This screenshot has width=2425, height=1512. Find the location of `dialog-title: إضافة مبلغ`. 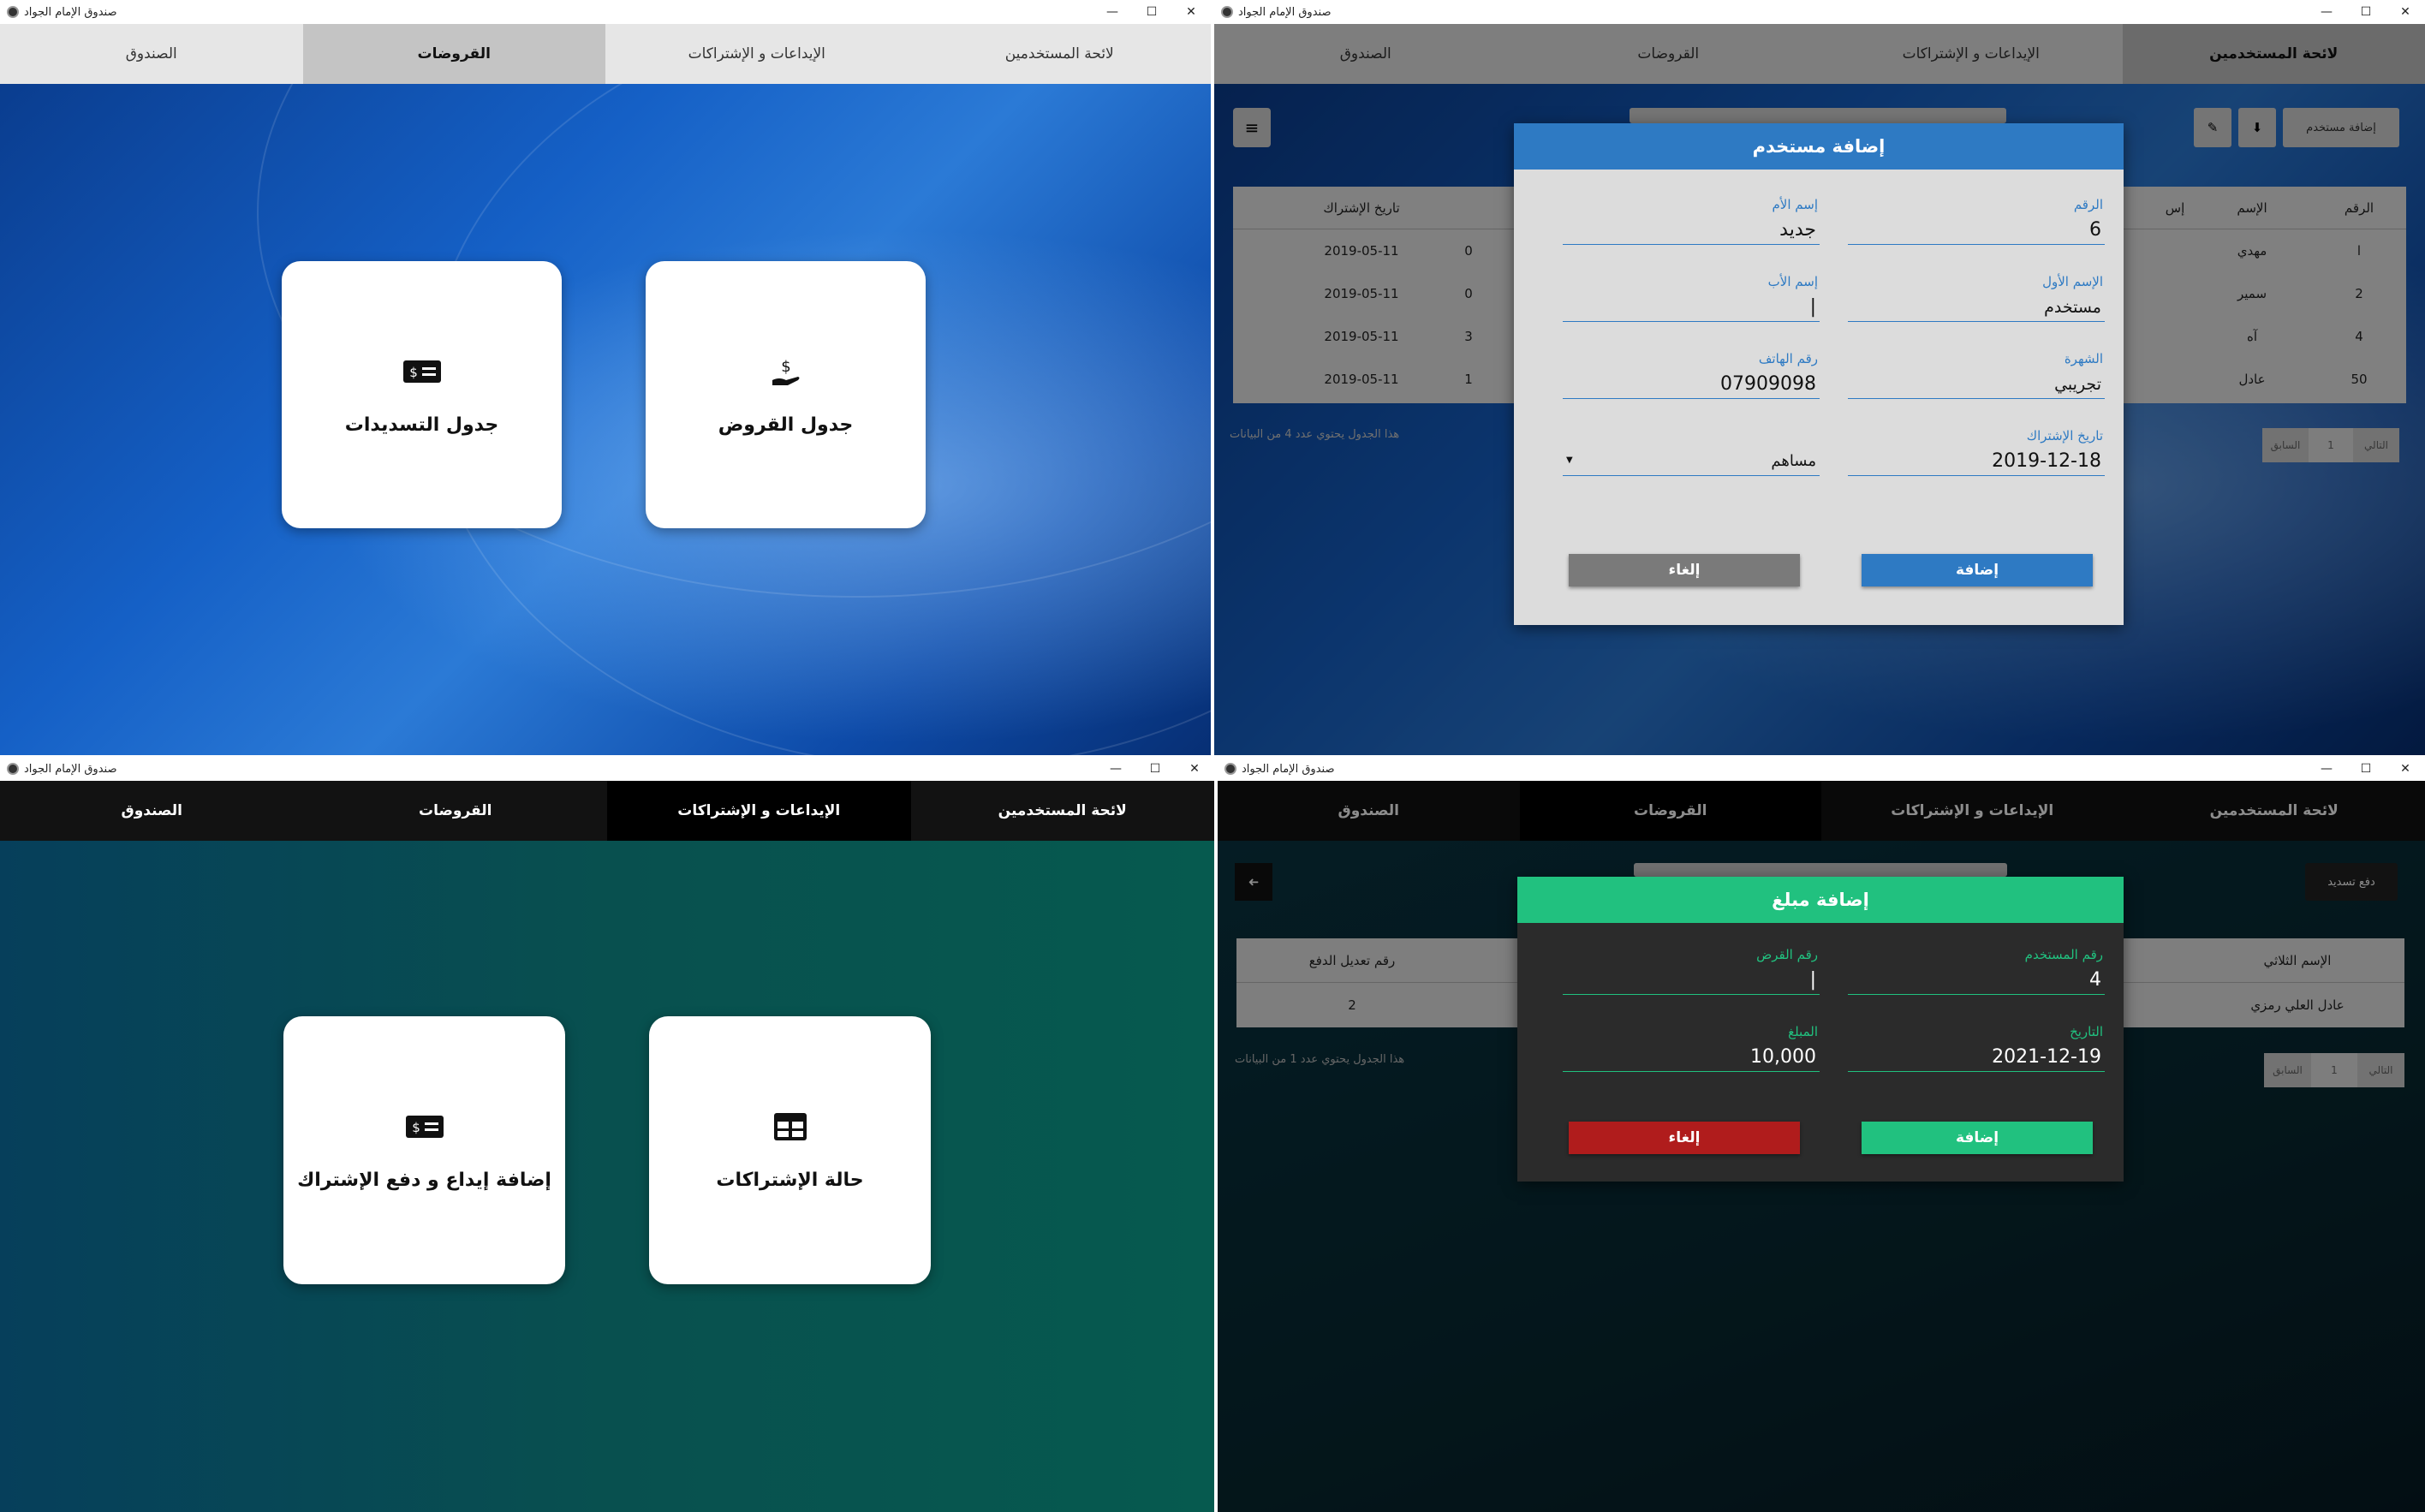

dialog-title: إضافة مبلغ is located at coordinates (1820, 900).